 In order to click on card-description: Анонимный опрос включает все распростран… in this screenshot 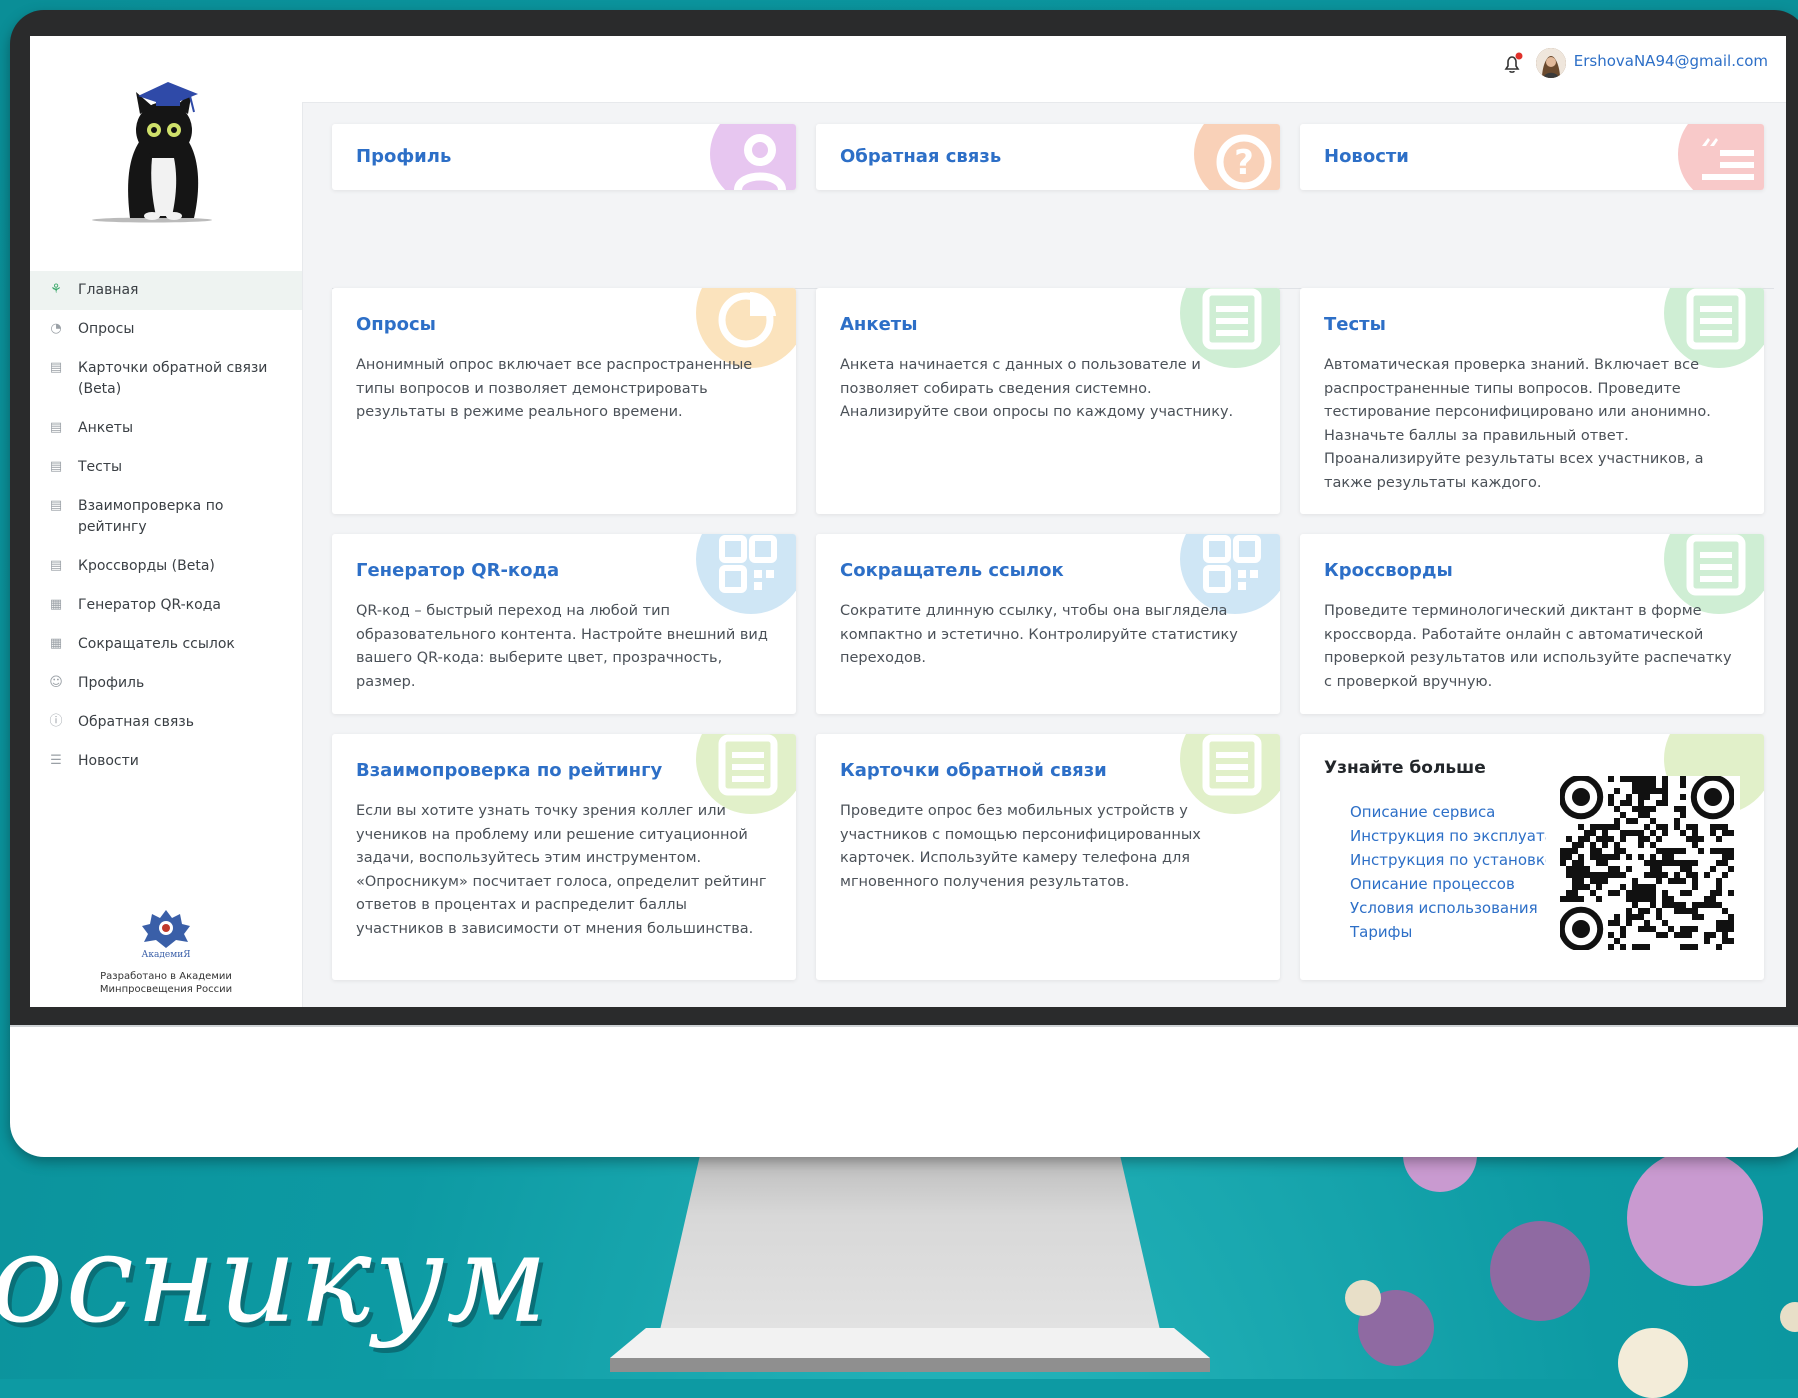, I will do `click(554, 388)`.